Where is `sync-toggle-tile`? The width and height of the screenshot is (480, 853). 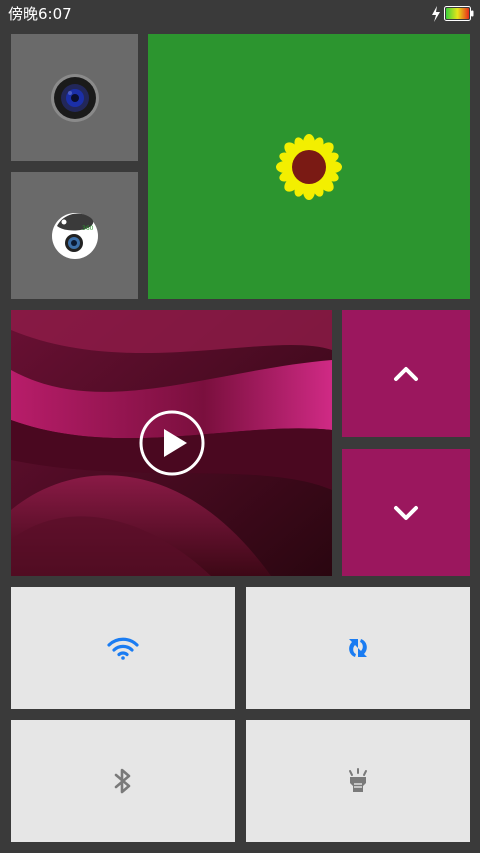
sync-toggle-tile is located at coordinates (358, 648).